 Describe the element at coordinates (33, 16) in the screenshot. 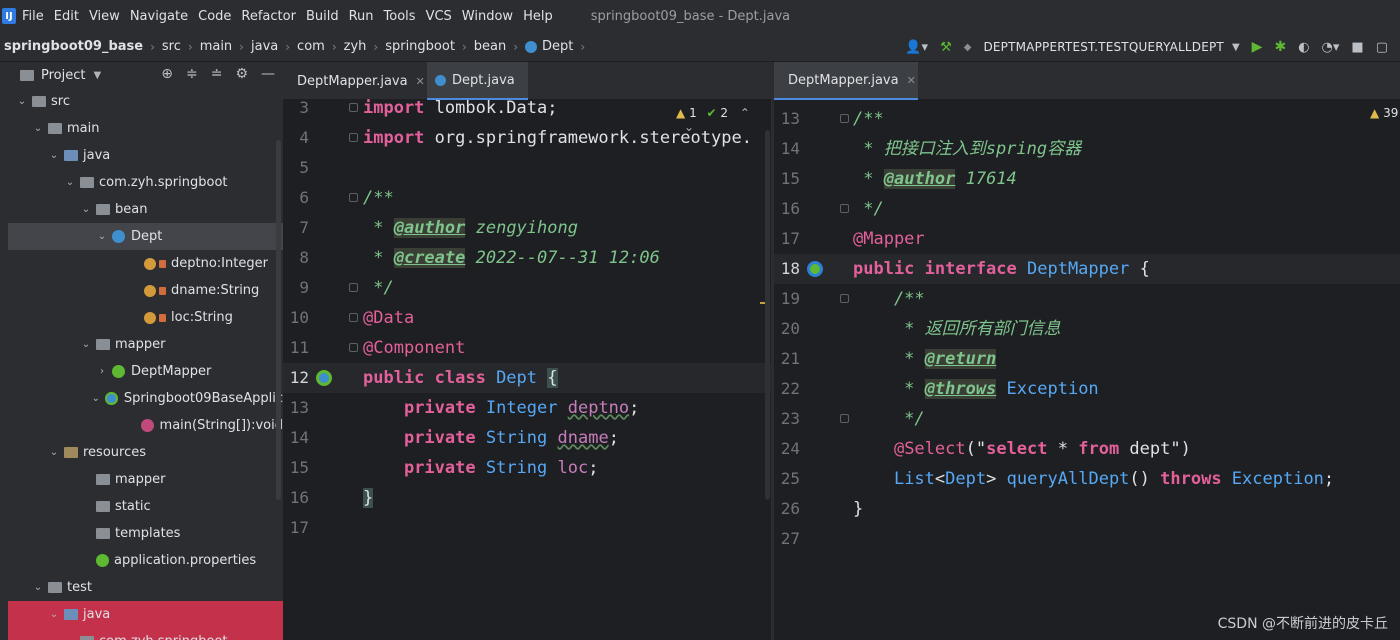

I see `menu-file: File` at that location.